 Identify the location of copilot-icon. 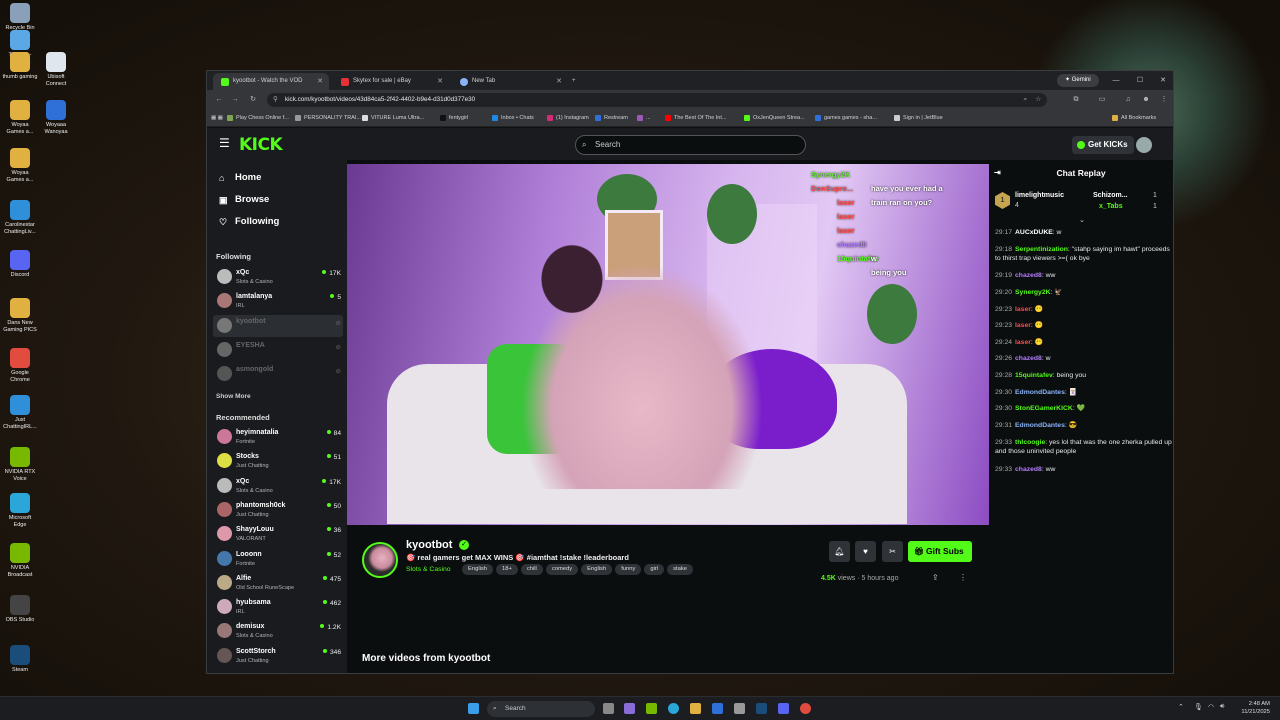
(629, 708).